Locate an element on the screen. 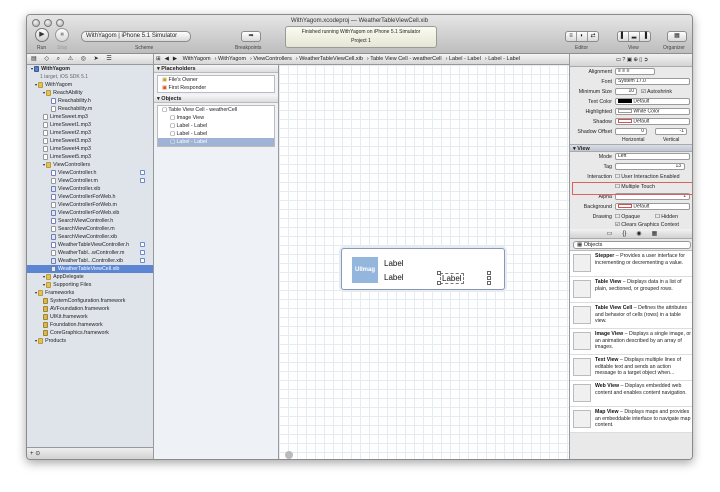 The width and height of the screenshot is (720, 492). symbol-icon: ◇ is located at coordinates (48, 59).